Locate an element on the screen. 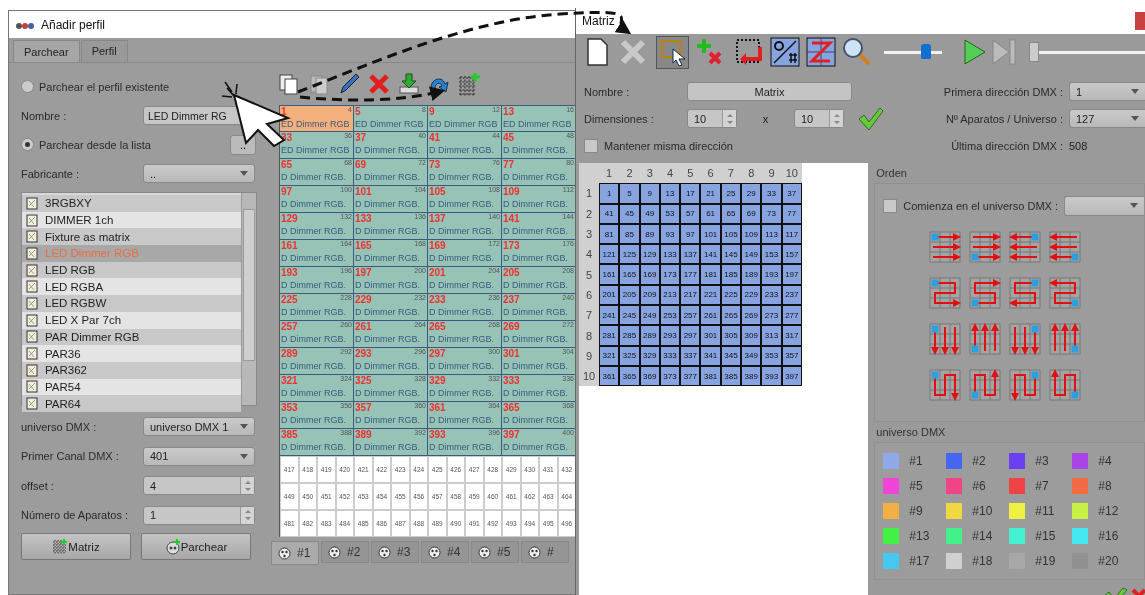 Image resolution: width=1145 pixels, height=595 pixels. fixture-cell: 177 is located at coordinates (690, 274).